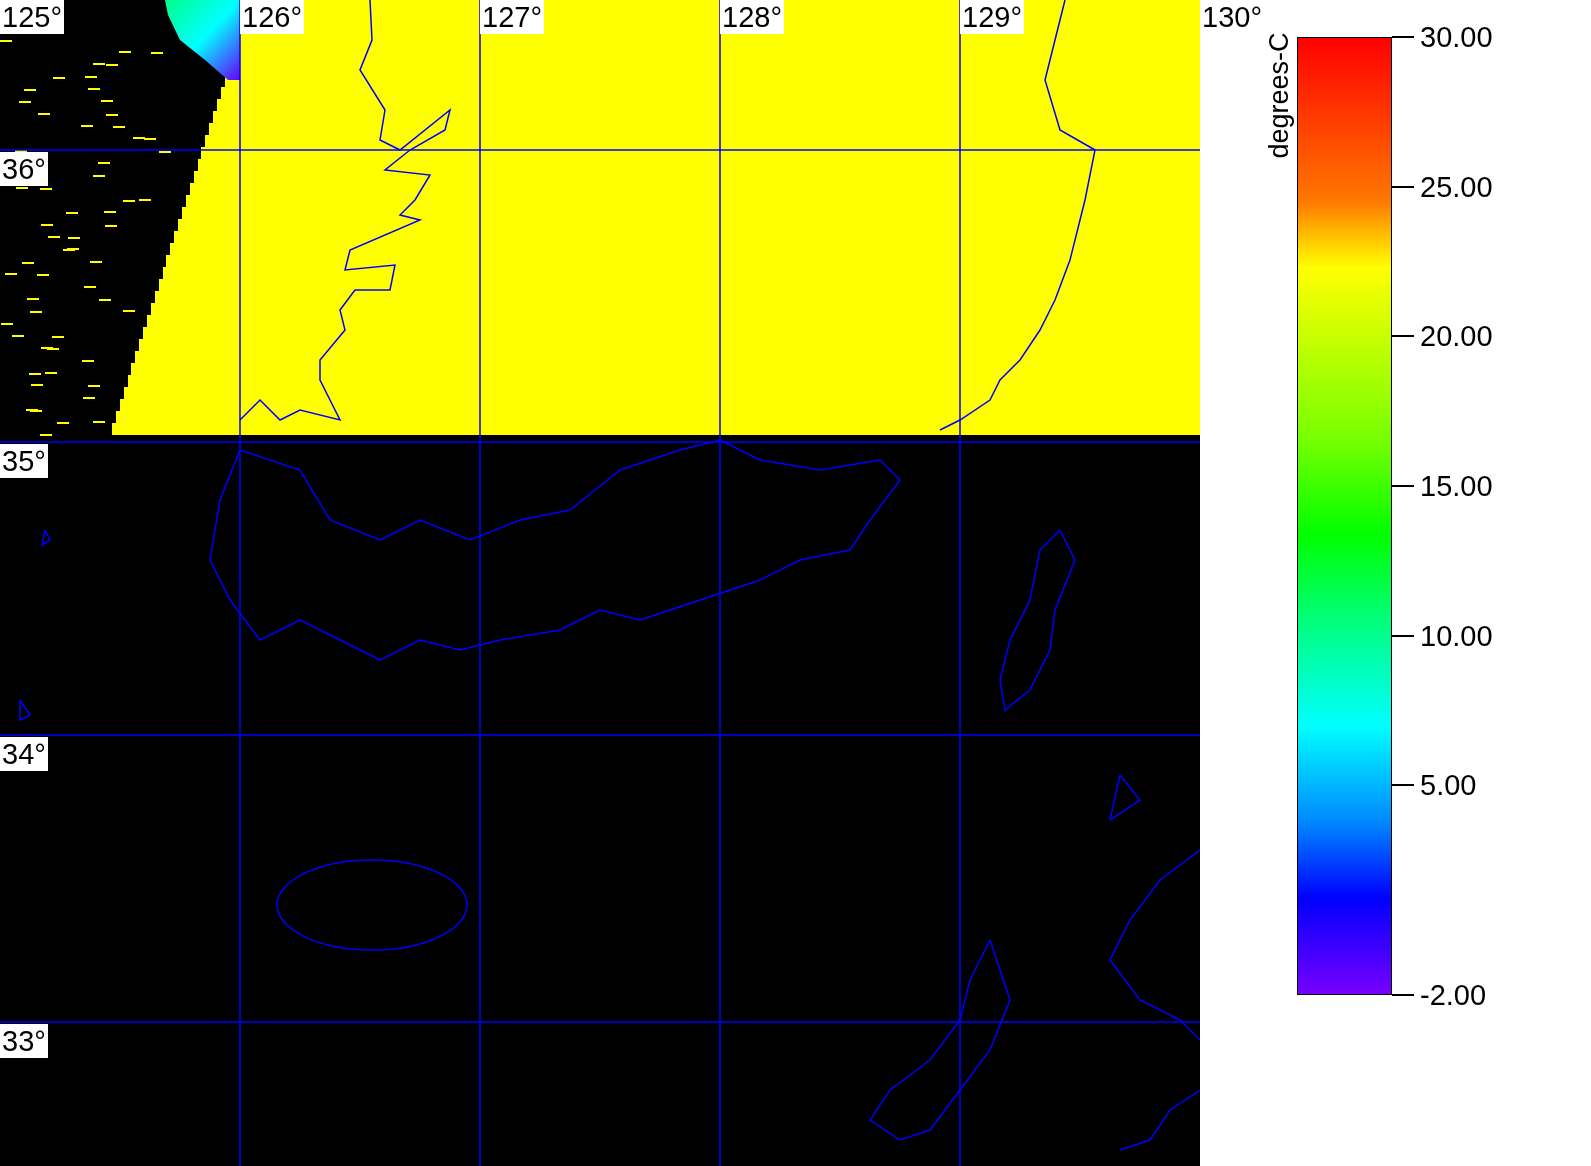 The width and height of the screenshot is (1591, 1166). What do you see at coordinates (1448, 785) in the screenshot?
I see `tick-label: 5.00` at bounding box center [1448, 785].